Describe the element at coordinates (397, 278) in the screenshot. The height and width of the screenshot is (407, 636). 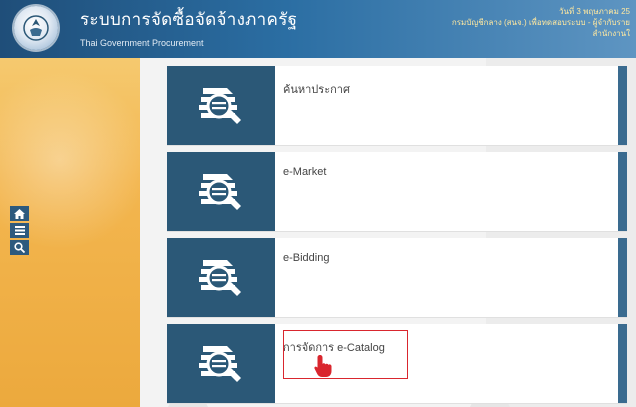
I see `menu-card-e-bidding: e-Bidding` at that location.